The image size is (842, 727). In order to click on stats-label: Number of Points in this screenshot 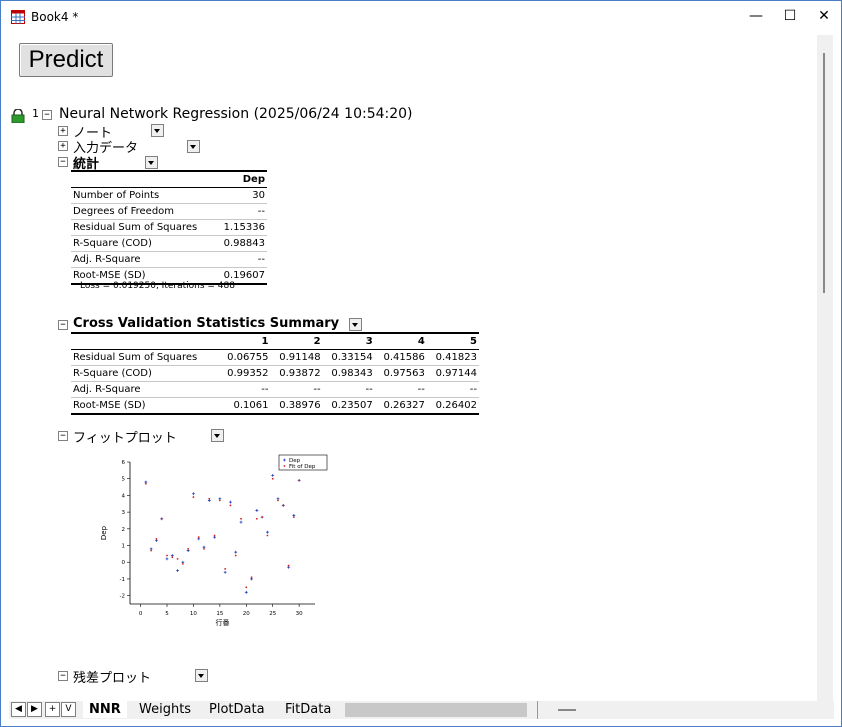, I will do `click(143, 195)`.